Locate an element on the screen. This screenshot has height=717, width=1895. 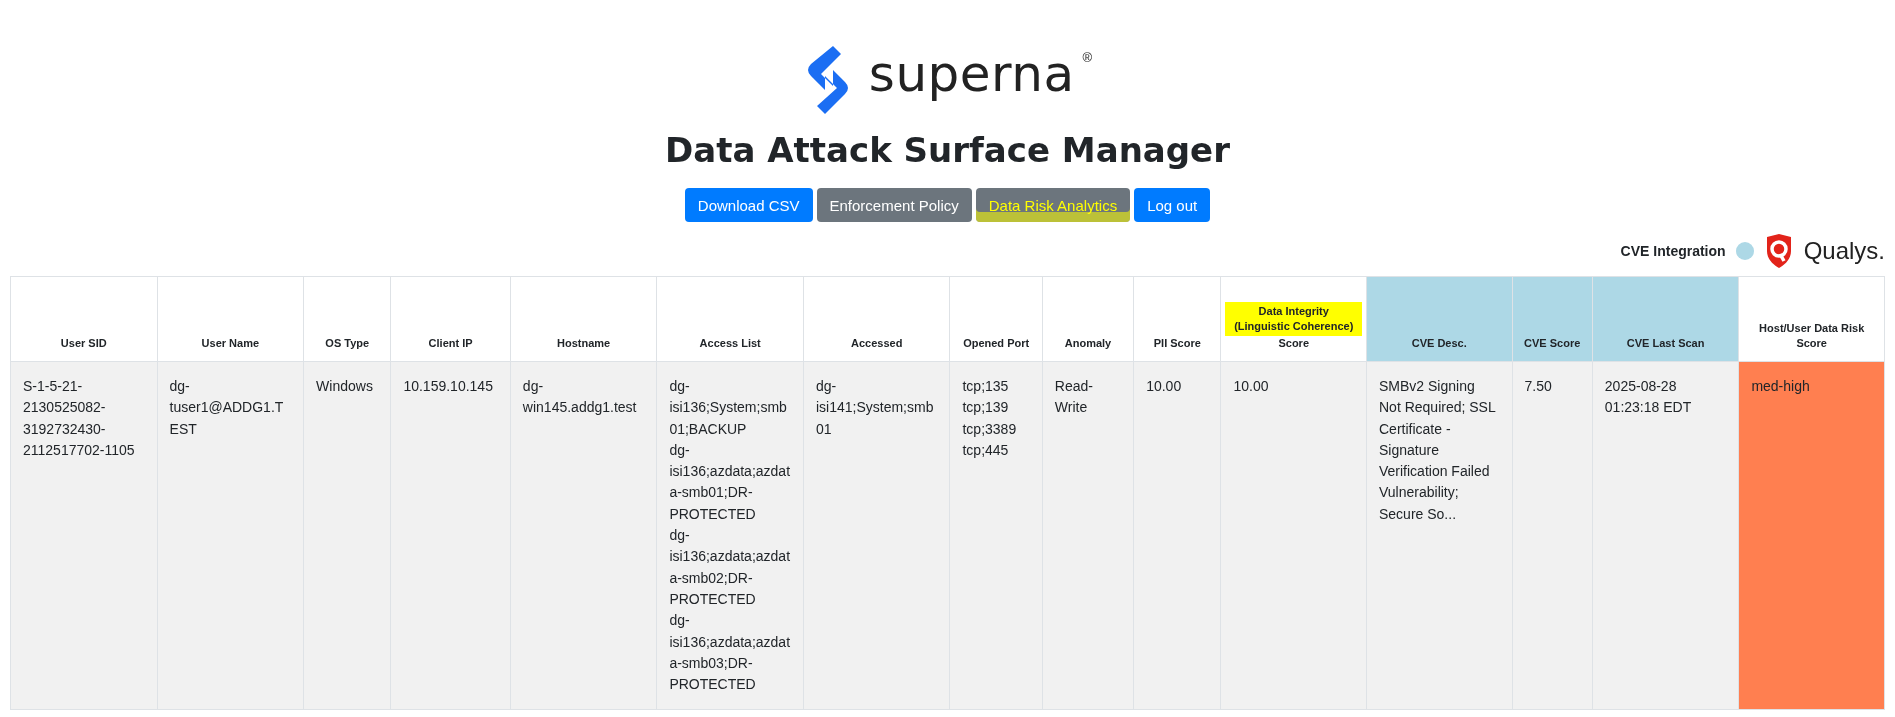
table-cell: 10.159.10.145 is located at coordinates (450, 535).